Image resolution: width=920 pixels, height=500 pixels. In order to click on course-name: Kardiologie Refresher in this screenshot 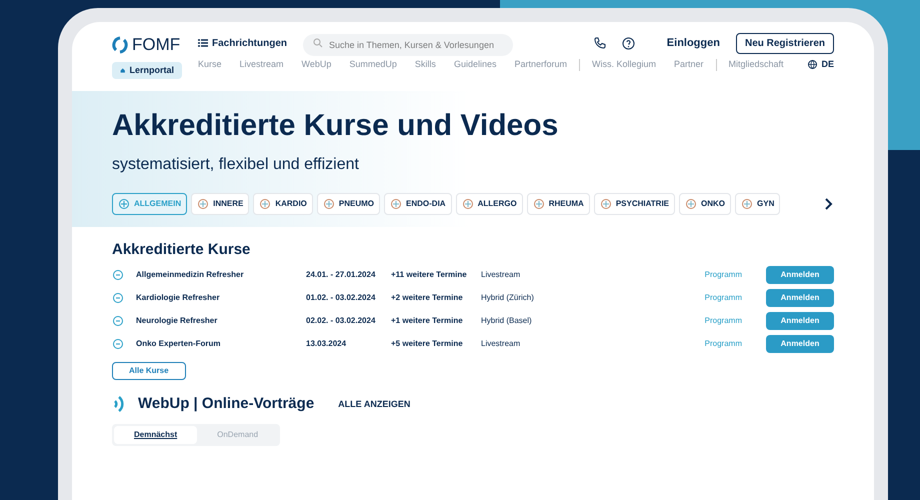, I will do `click(178, 298)`.